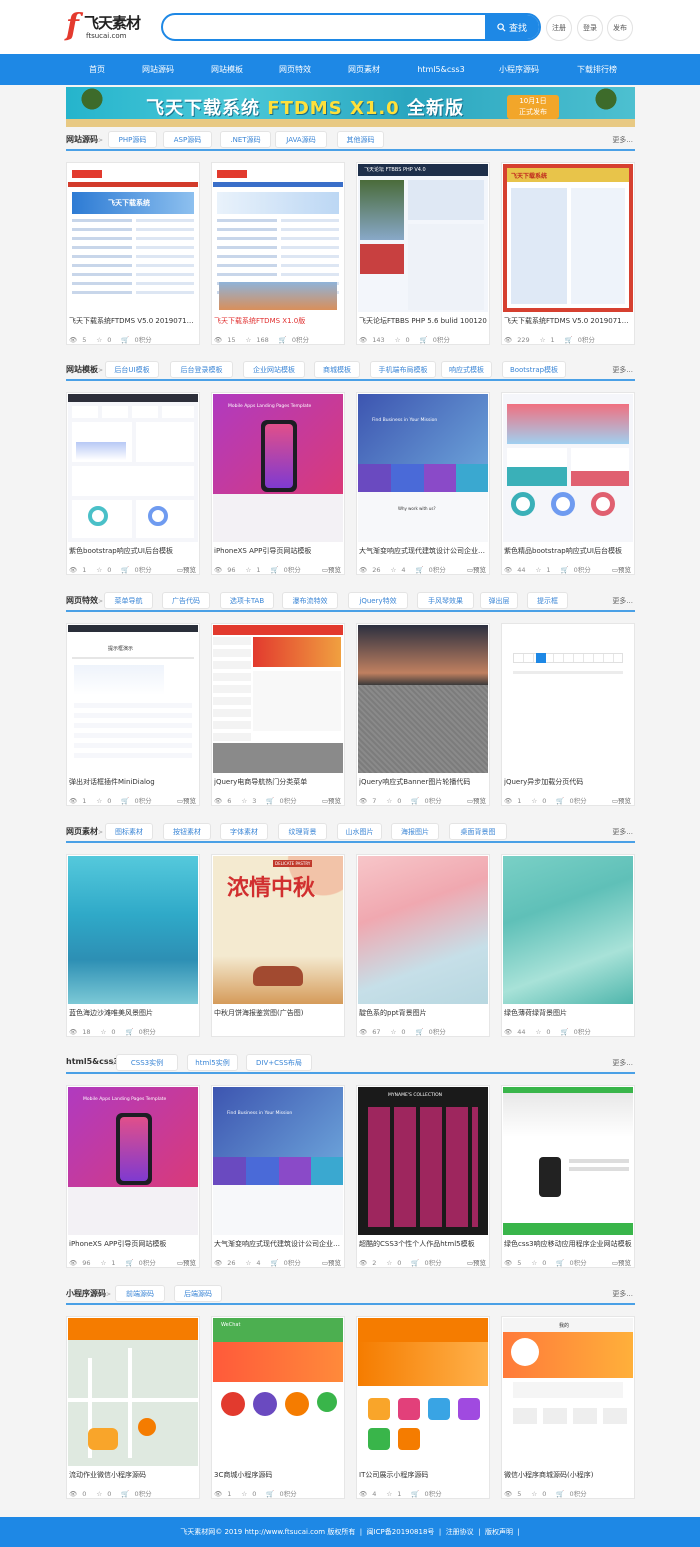 Image resolution: width=700 pixels, height=1547 pixels. I want to click on card-title: jQuery异步加载分页代码, so click(568, 782).